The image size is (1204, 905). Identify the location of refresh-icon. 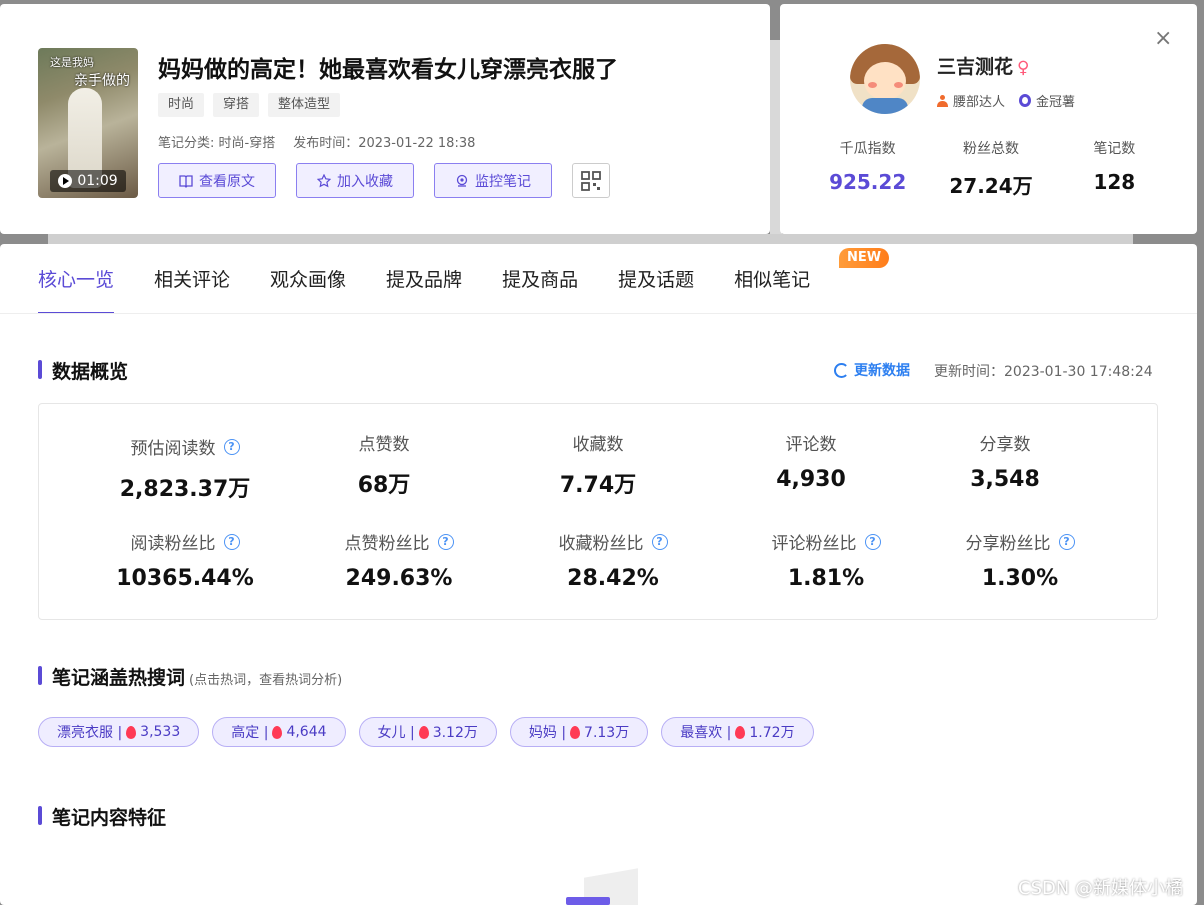
(841, 370).